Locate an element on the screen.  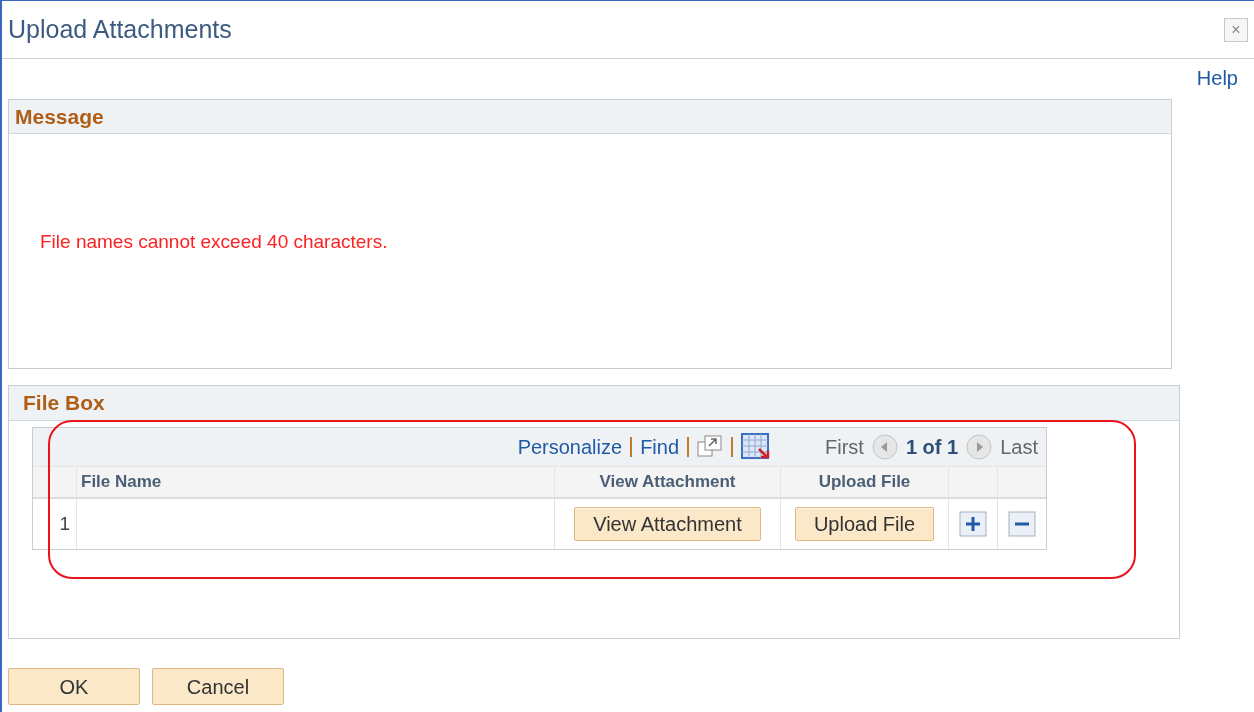
row-number: 1 is located at coordinates (64, 523).